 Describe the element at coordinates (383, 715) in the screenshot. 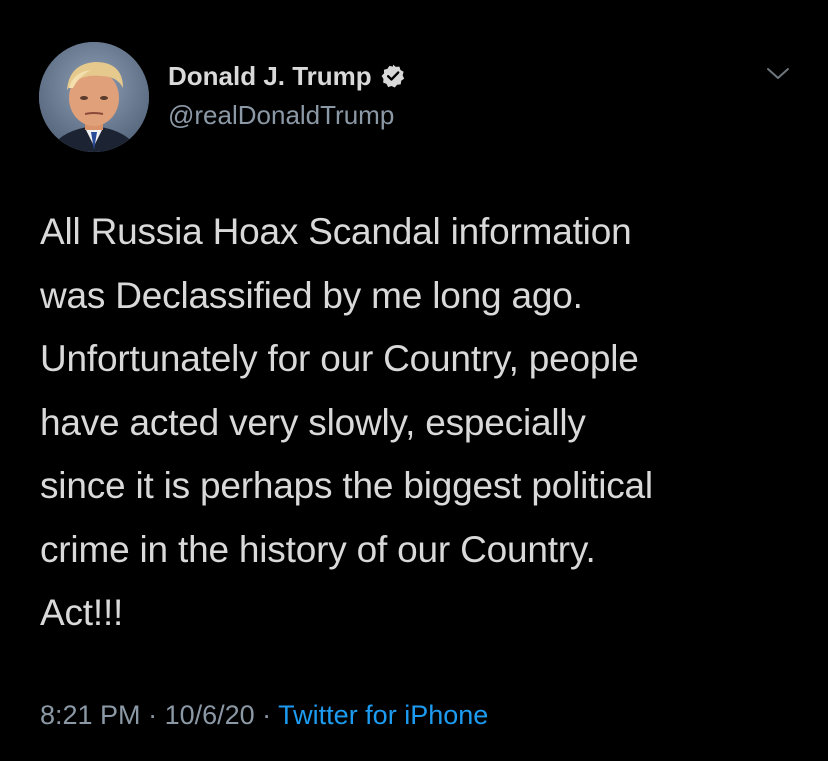

I see `tweet-source-link: Twitter for iPhone` at that location.